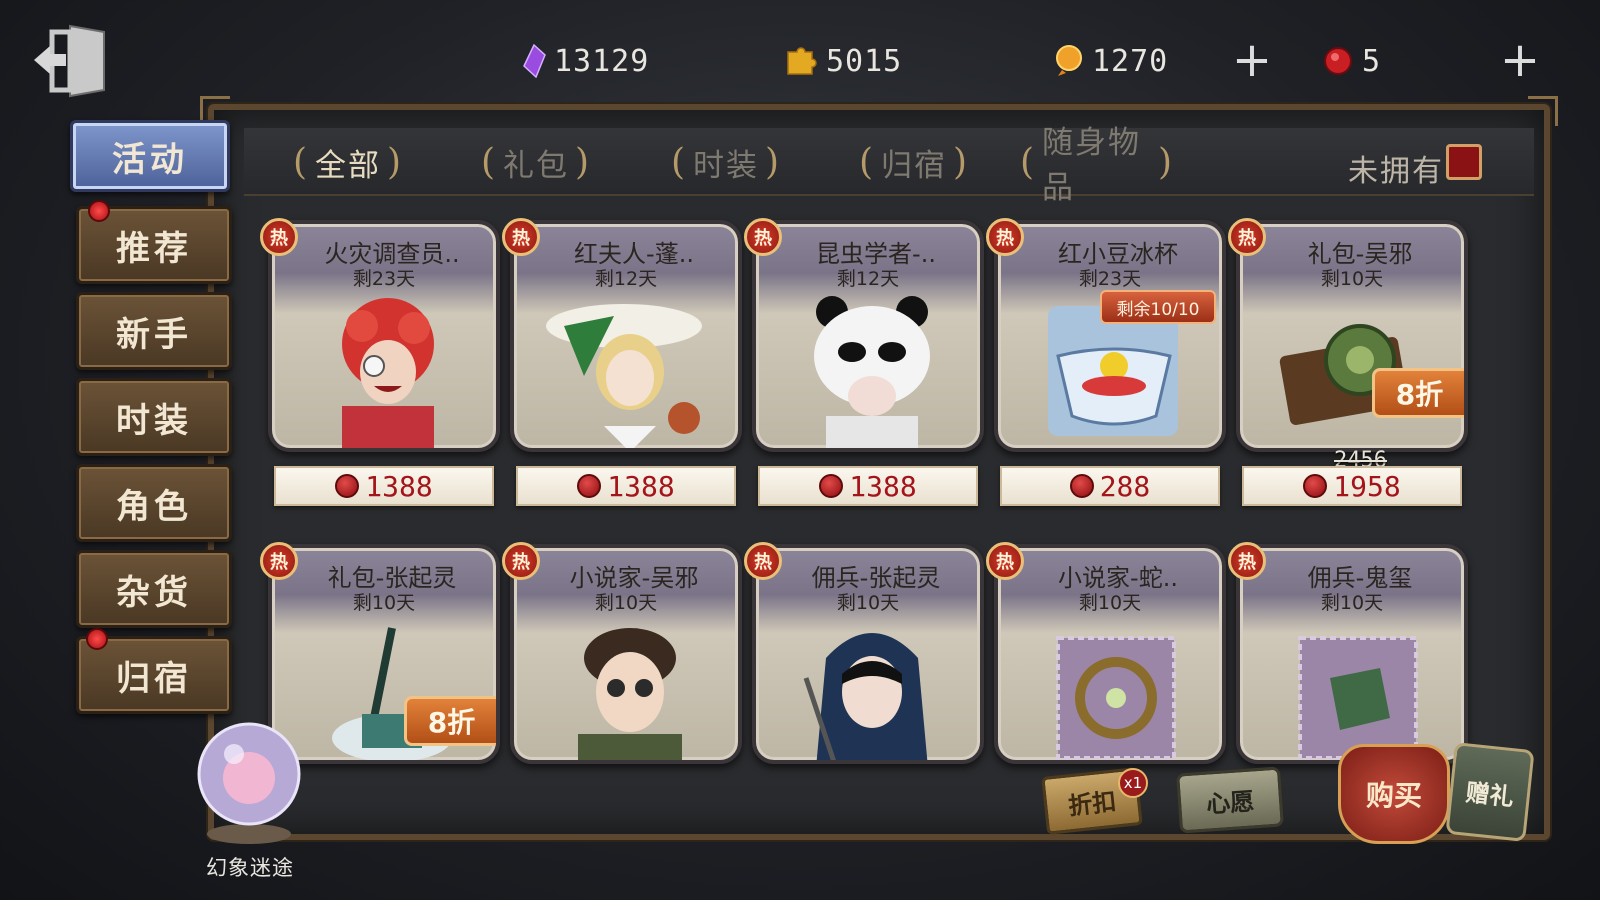 This screenshot has width=1600, height=900. What do you see at coordinates (1125, 486) in the screenshot?
I see `price-value: 288` at bounding box center [1125, 486].